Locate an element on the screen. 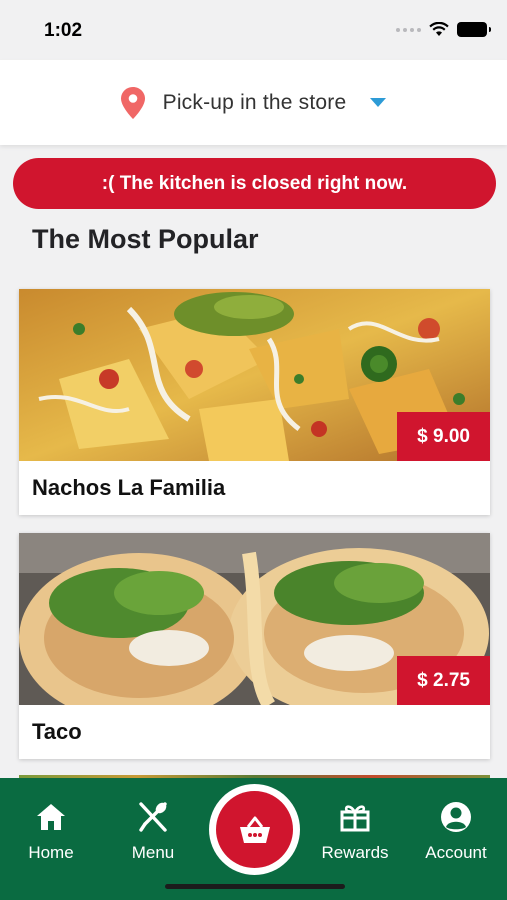  section-title: The Most Popular is located at coordinates (145, 239).